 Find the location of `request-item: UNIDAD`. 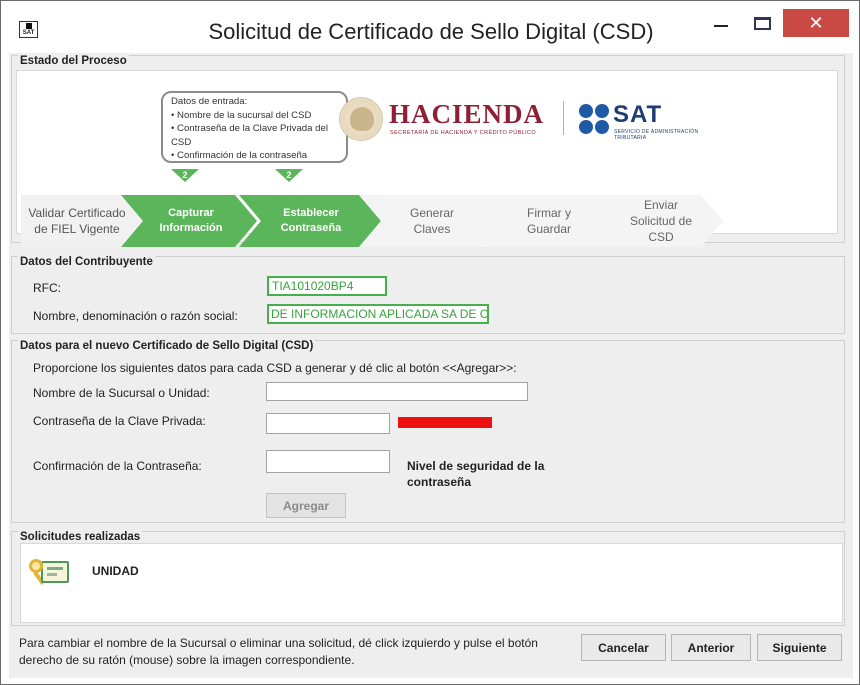

request-item: UNIDAD is located at coordinates (121, 572).